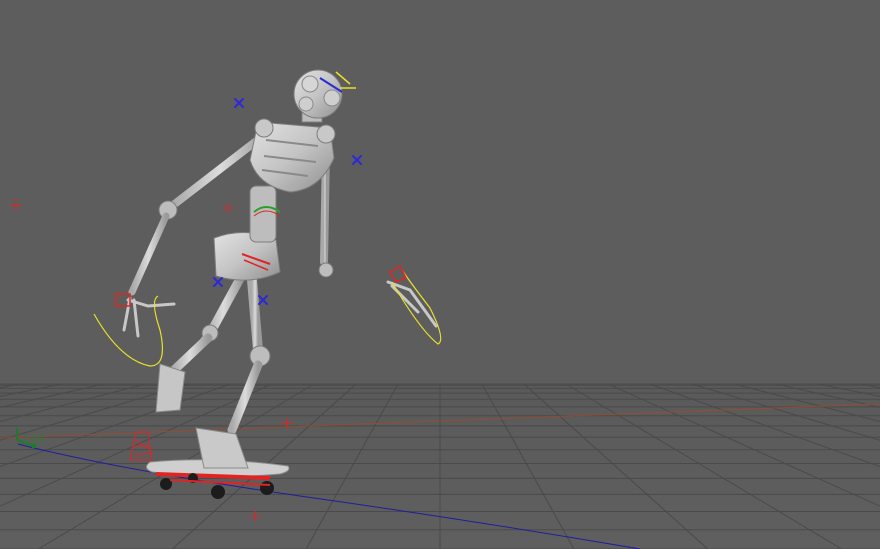 The height and width of the screenshot is (549, 880). I want to click on frame-number-label: 130, so click(33, 439).